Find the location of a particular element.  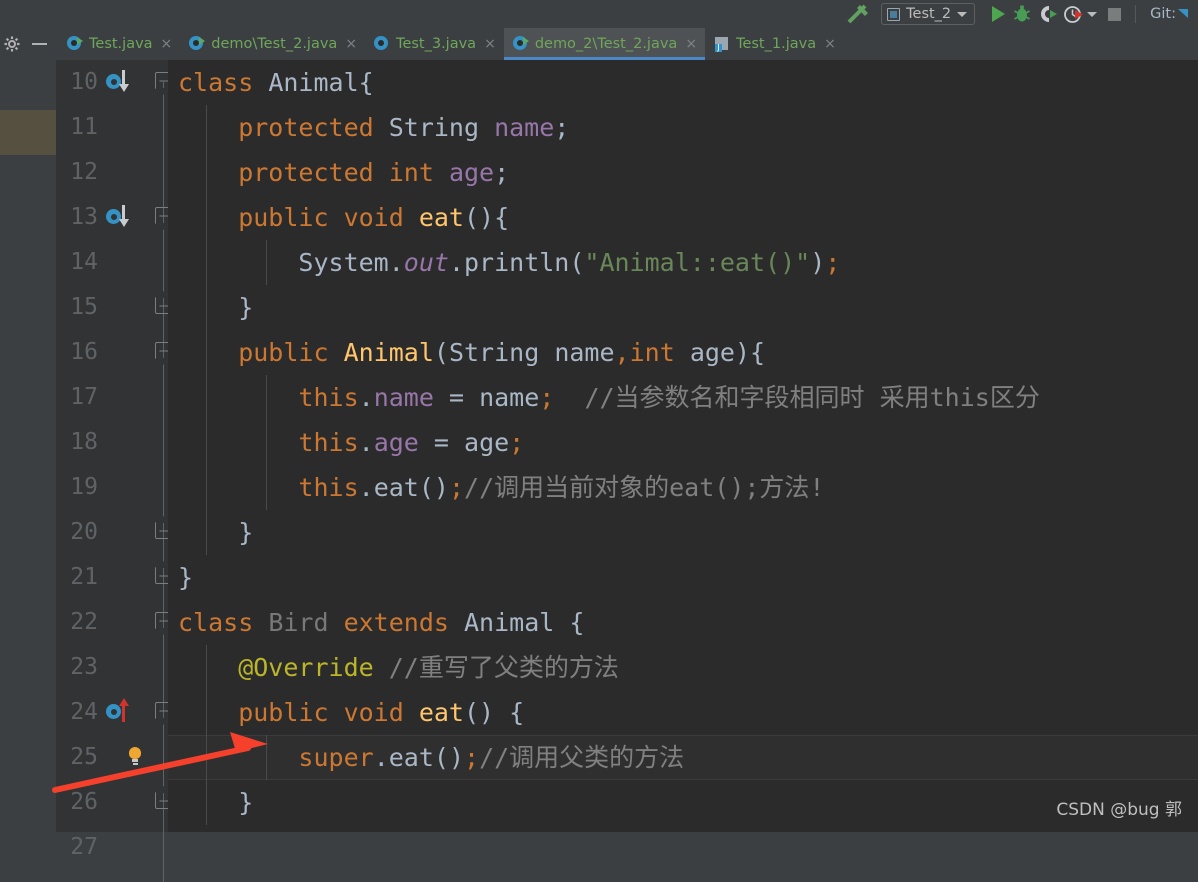

code-token-grey: Bird is located at coordinates (306, 622).